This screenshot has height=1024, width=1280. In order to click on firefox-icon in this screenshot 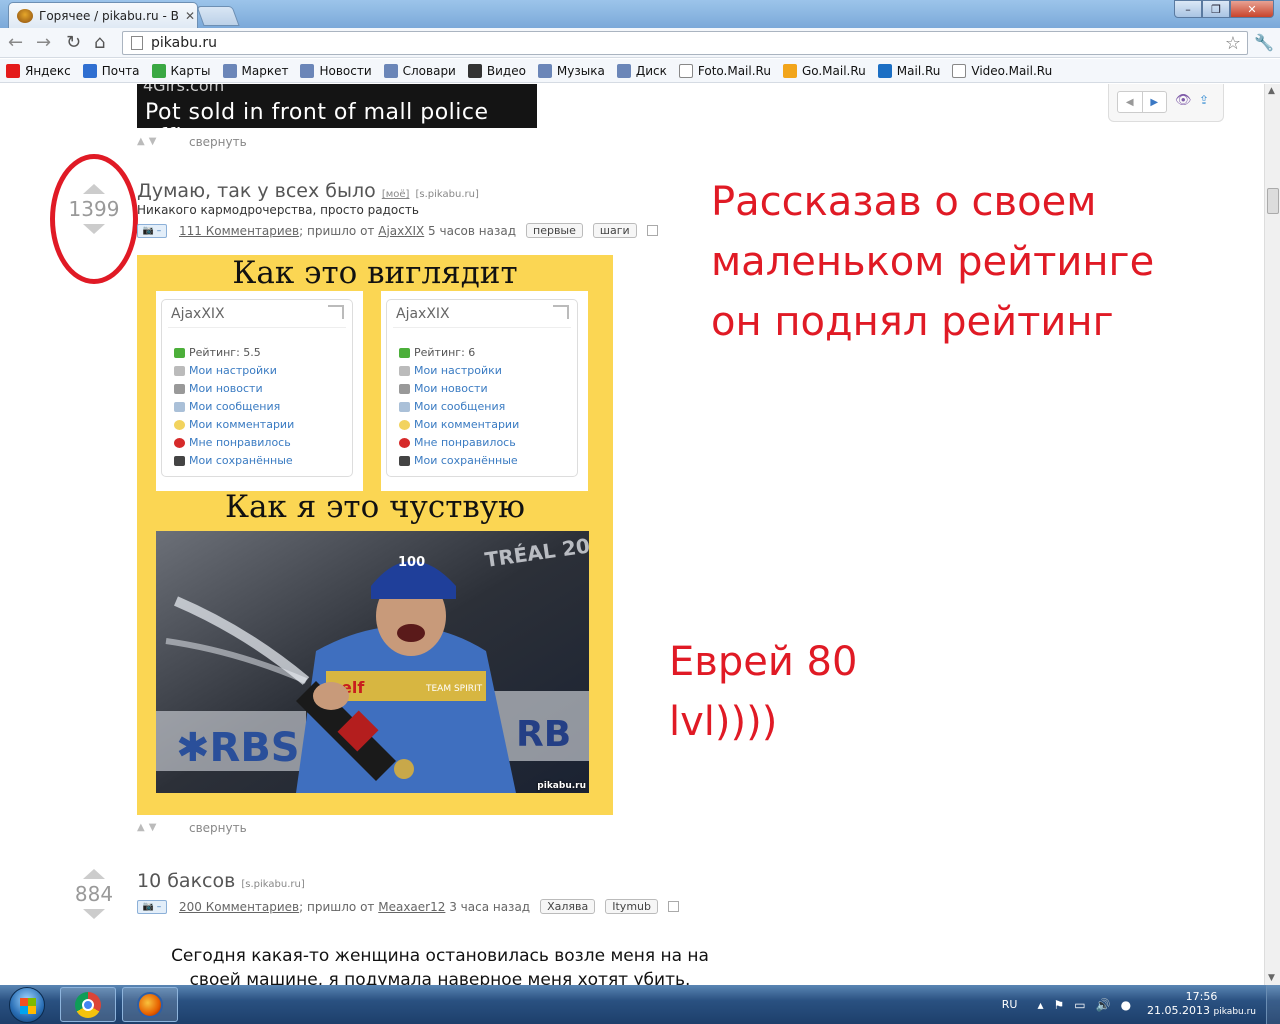, I will do `click(150, 1004)`.